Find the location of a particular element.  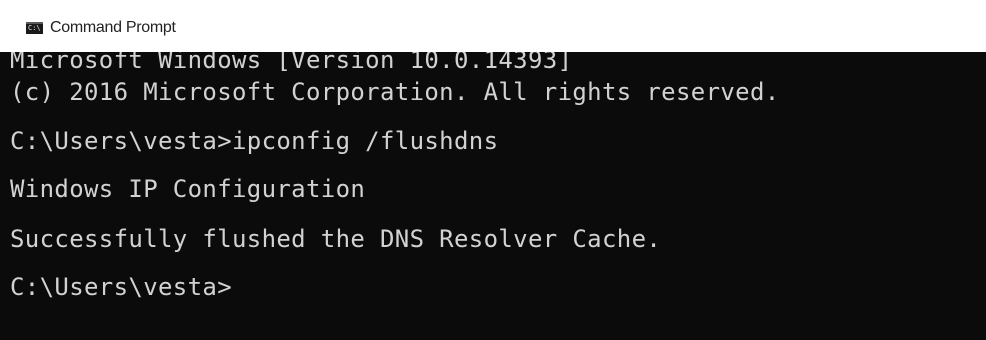

command-prompt-icon-glyph: C:\ is located at coordinates (34, 28).